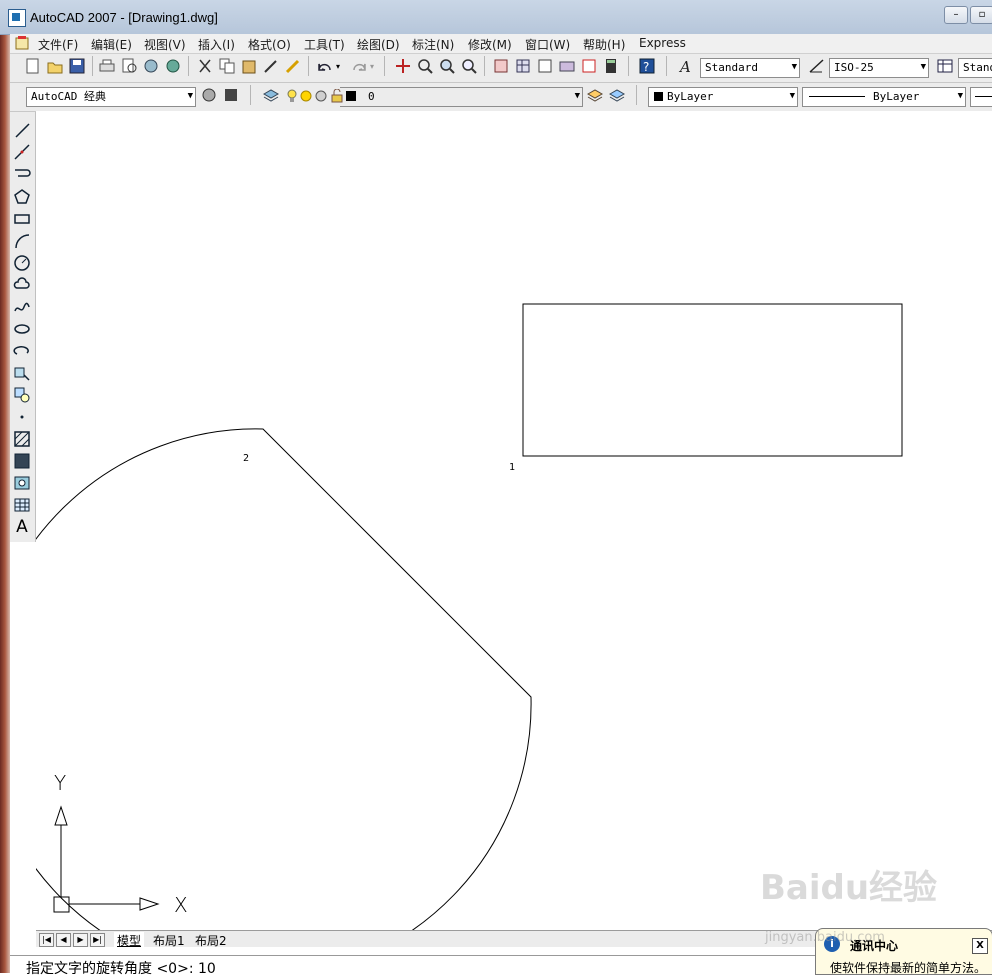 The width and height of the screenshot is (992, 978). What do you see at coordinates (338, 66) in the screenshot?
I see `undo-dropdown-icon: ▾` at bounding box center [338, 66].